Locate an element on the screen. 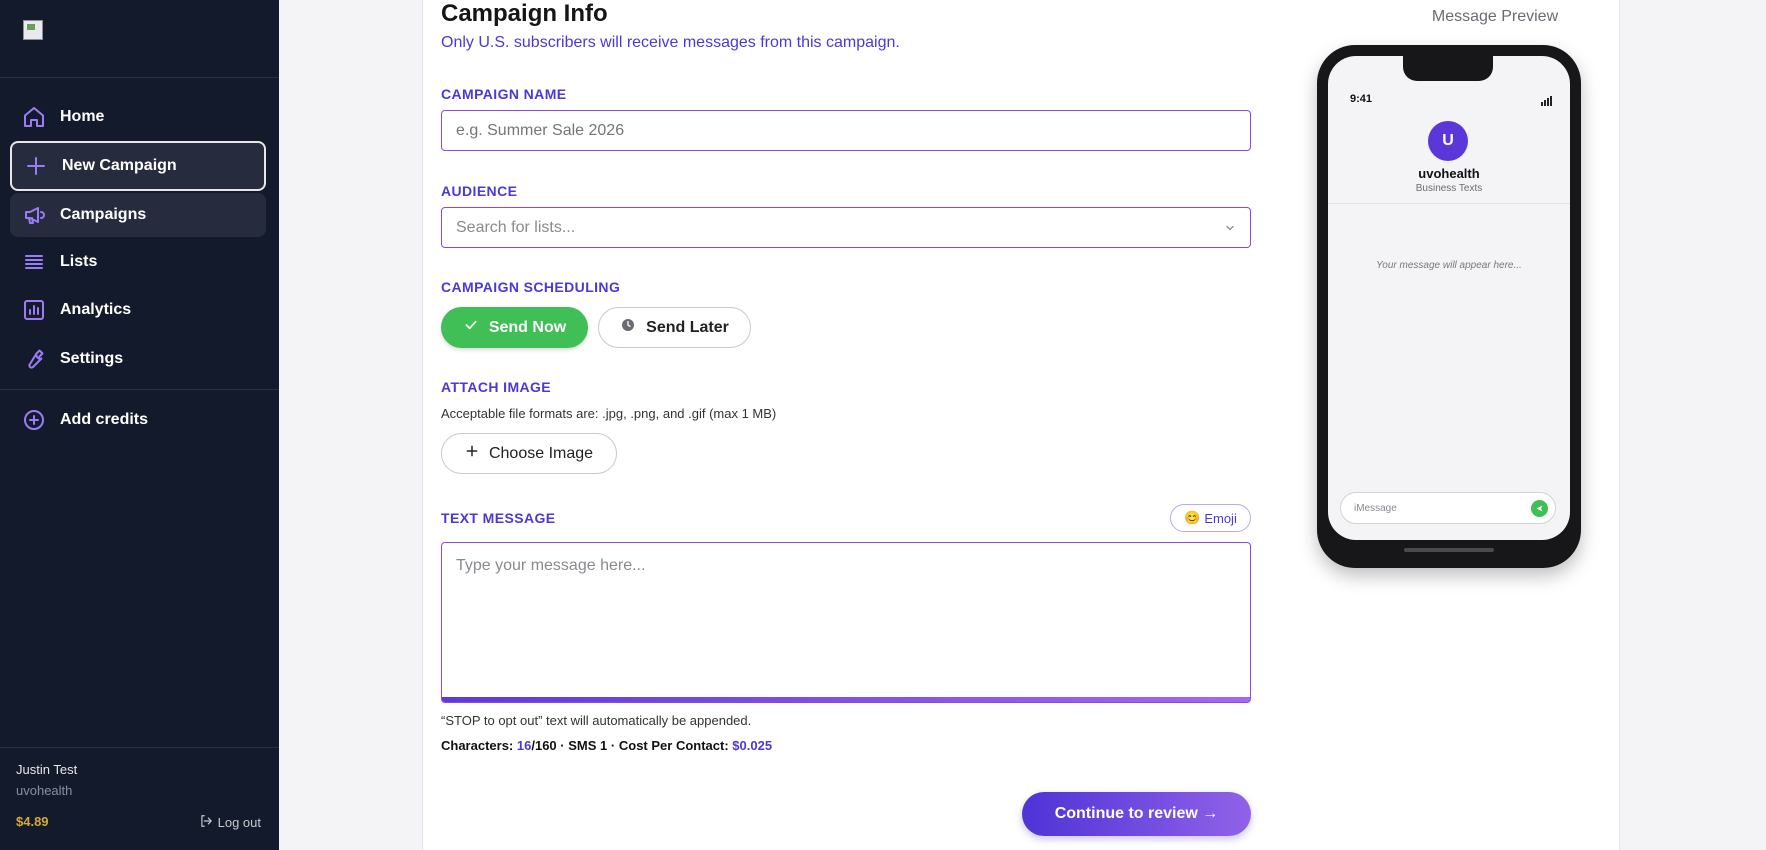  sidebar-item-label: Analytics is located at coordinates (96, 309).